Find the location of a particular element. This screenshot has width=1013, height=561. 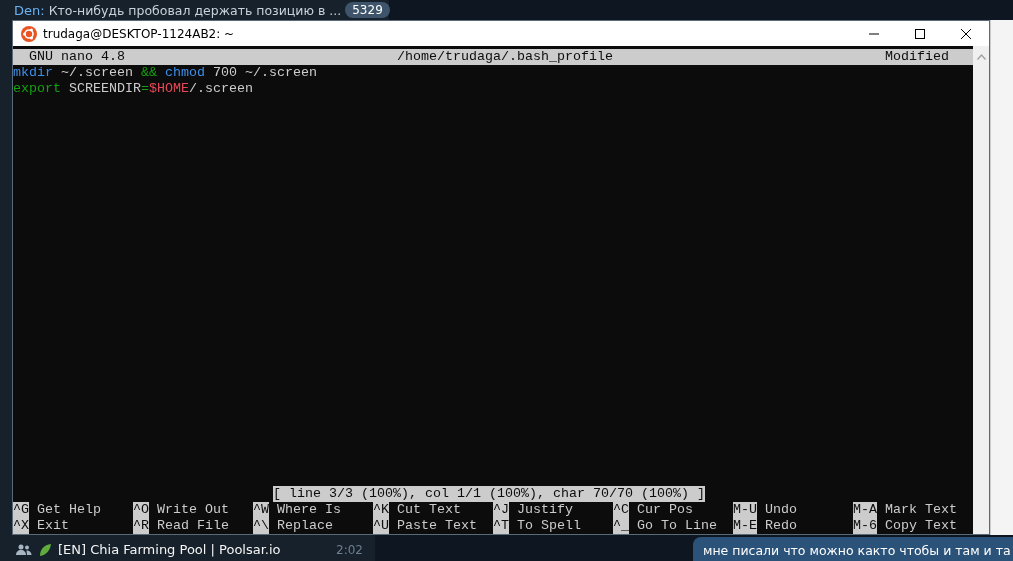

shortcut-label: Replace is located at coordinates (305, 526).